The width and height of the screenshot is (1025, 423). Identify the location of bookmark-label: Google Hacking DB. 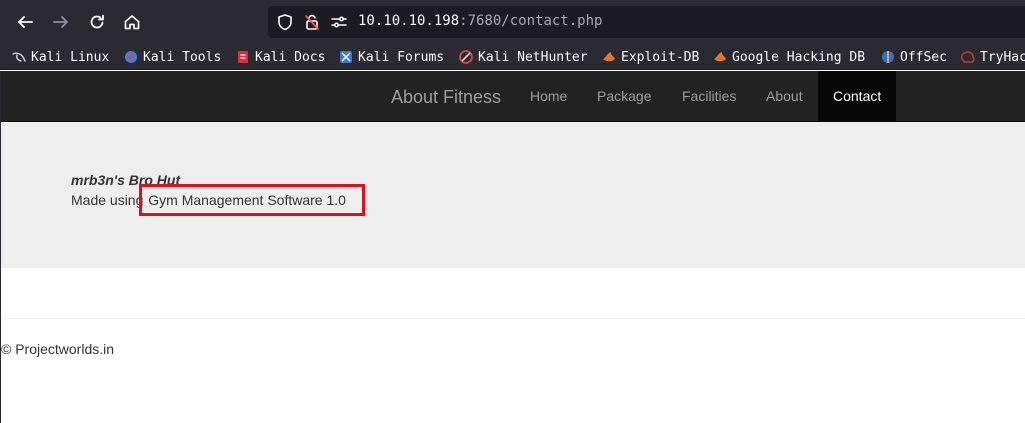
(799, 57).